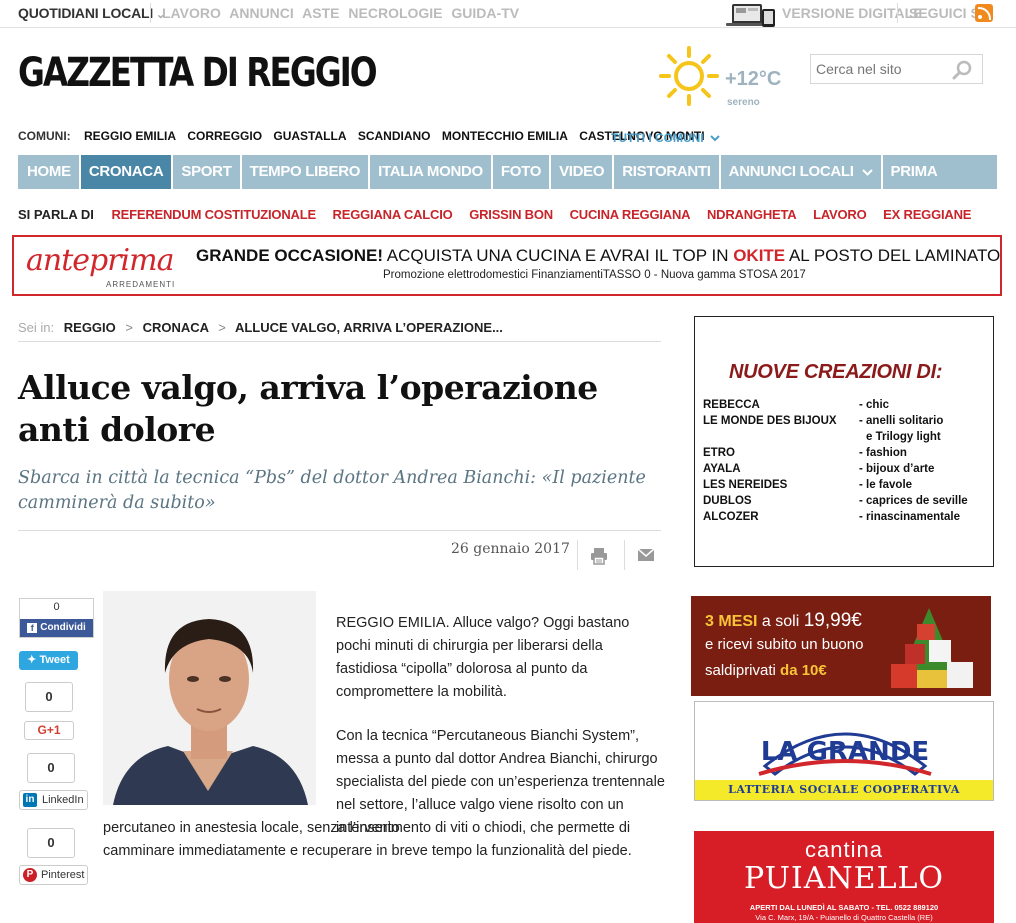 This screenshot has width=1016, height=923. I want to click on article-photo, so click(209, 698).